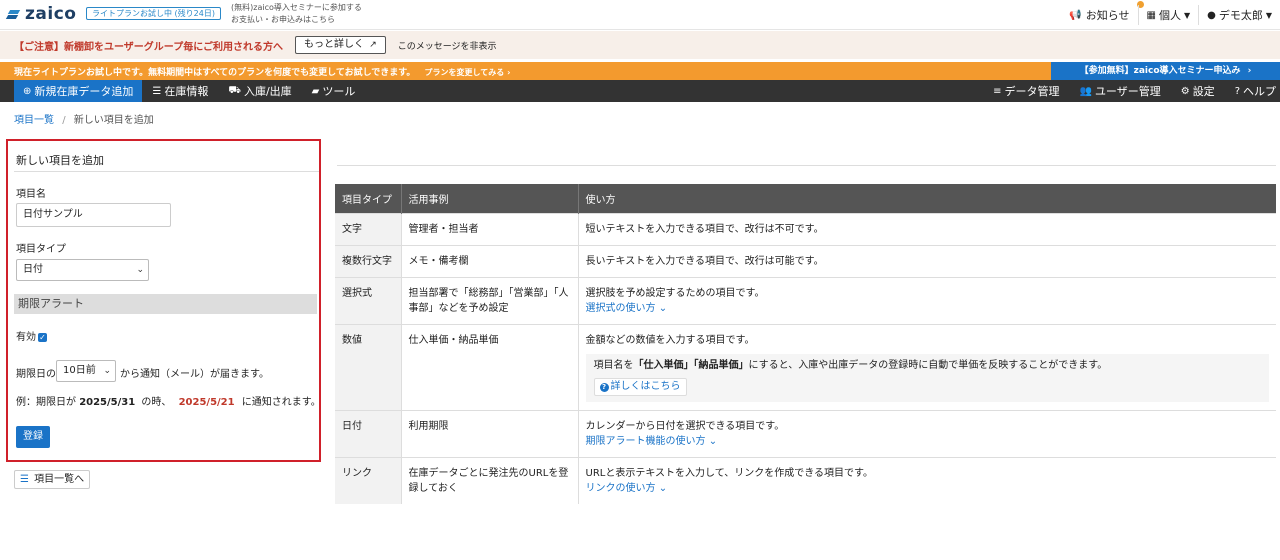 The height and width of the screenshot is (560, 1280). I want to click on list-icon: ☰, so click(24, 479).